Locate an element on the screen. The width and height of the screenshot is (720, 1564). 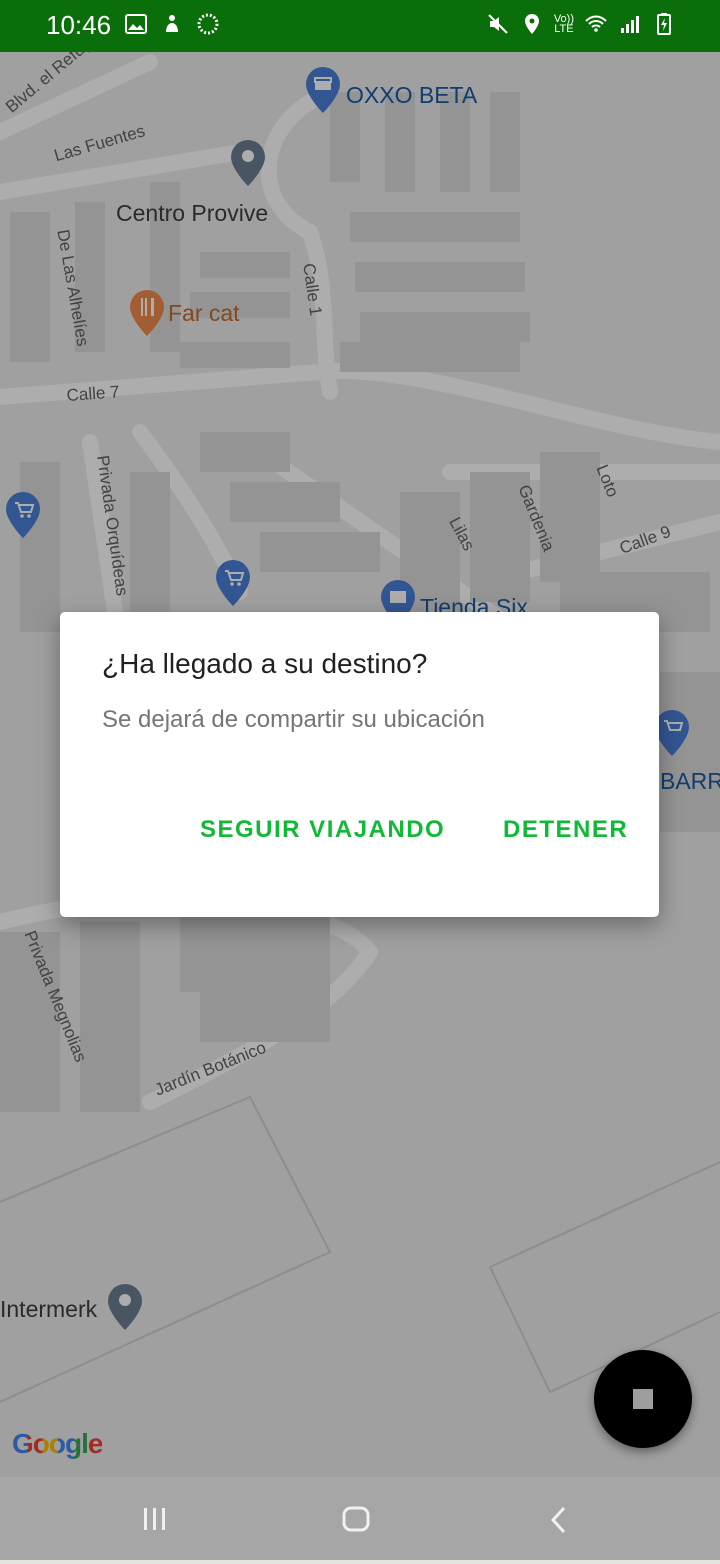
stop-tracking-fab is located at coordinates (643, 1399).